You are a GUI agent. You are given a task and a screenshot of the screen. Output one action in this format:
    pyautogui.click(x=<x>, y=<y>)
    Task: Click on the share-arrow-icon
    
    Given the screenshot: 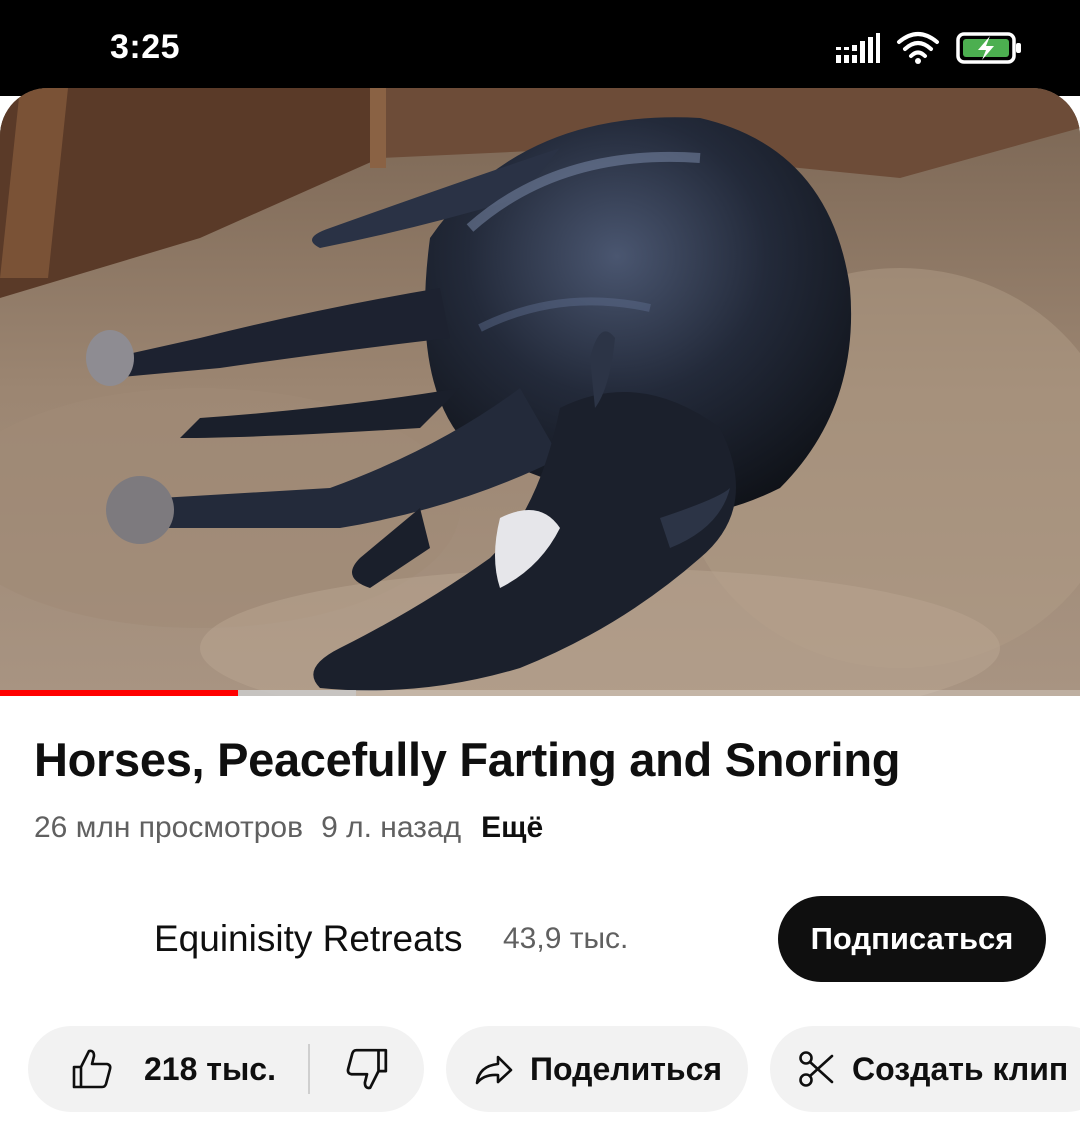 What is the action you would take?
    pyautogui.click(x=494, y=1070)
    